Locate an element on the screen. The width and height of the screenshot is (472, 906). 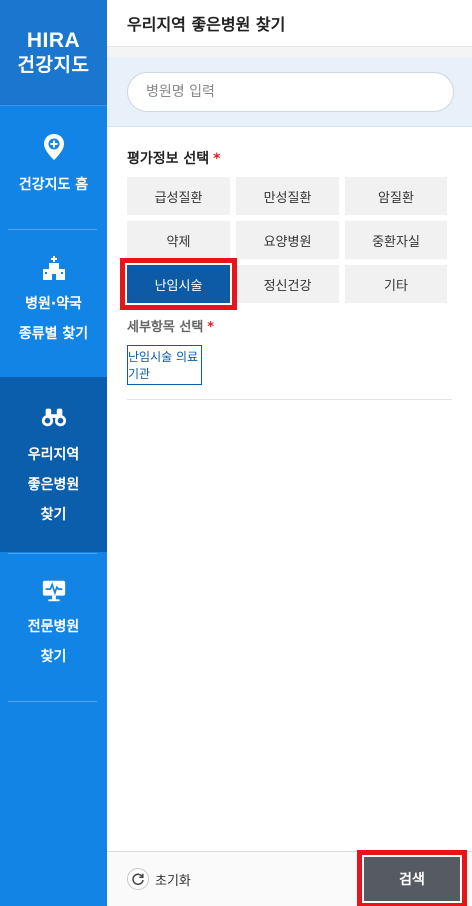
hospital-building-icon is located at coordinates (54, 268).